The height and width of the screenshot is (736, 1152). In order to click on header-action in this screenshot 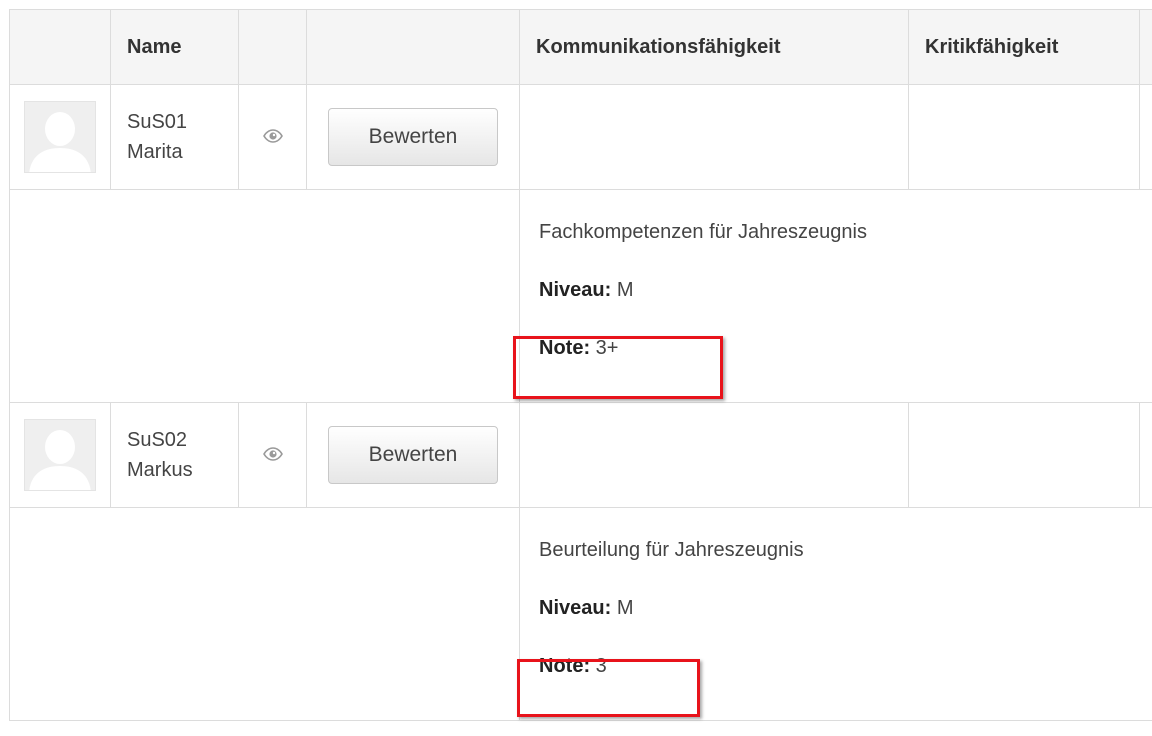, I will do `click(413, 47)`.